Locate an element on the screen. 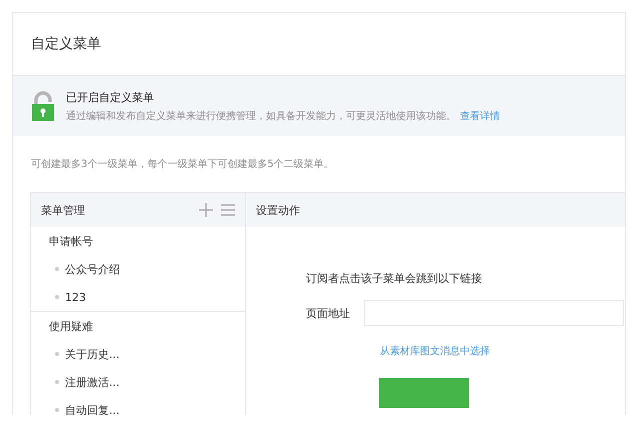  field-label: 页面地址 is located at coordinates (328, 313).